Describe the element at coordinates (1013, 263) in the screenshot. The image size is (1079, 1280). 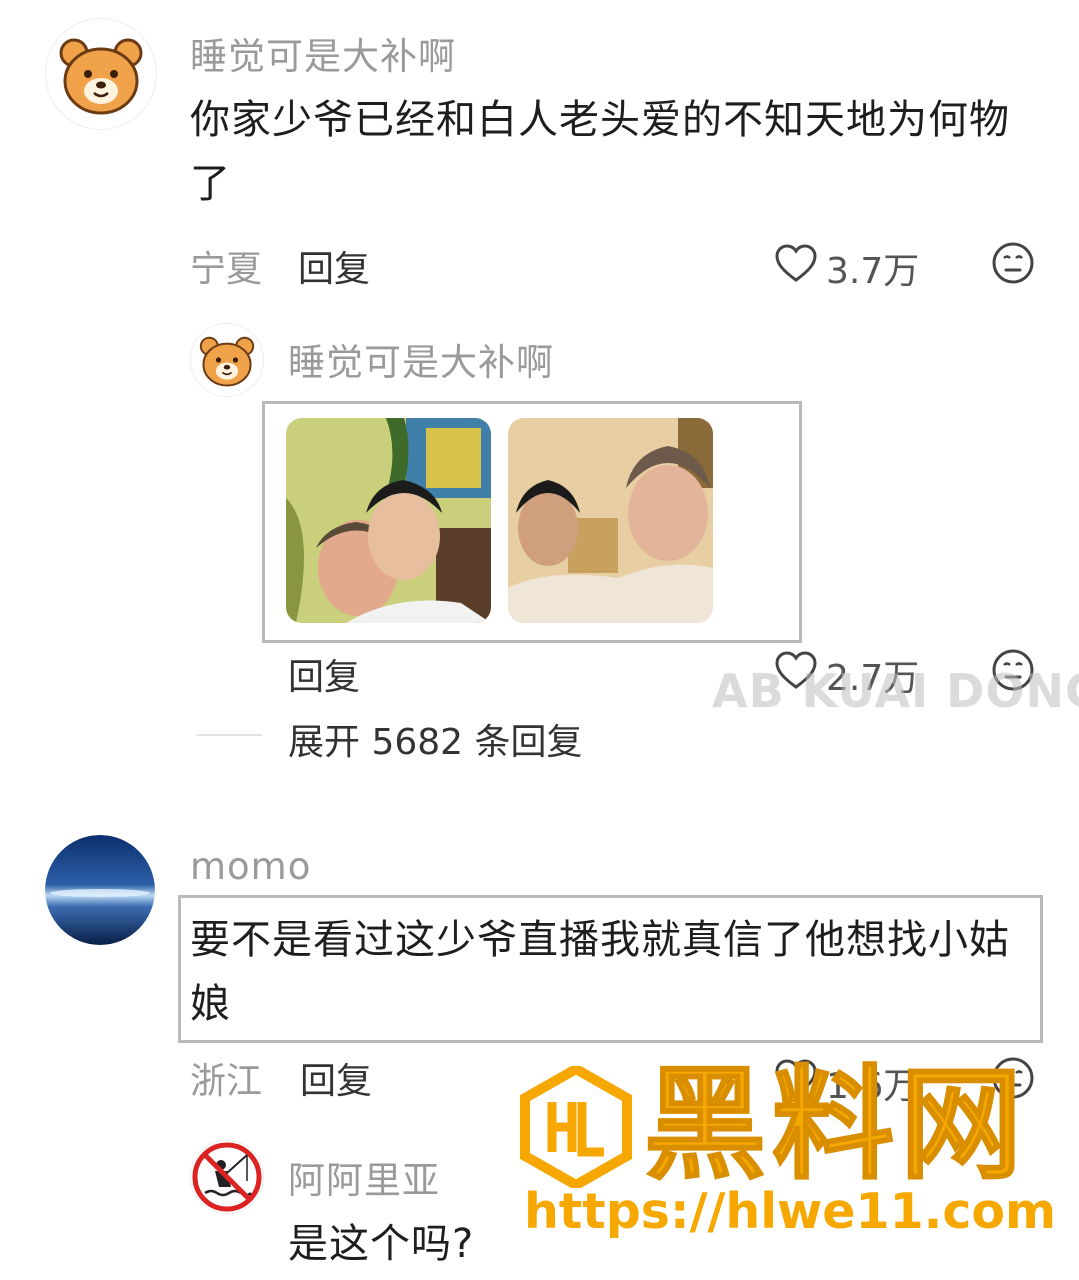
I see `dislike-face-icon` at that location.